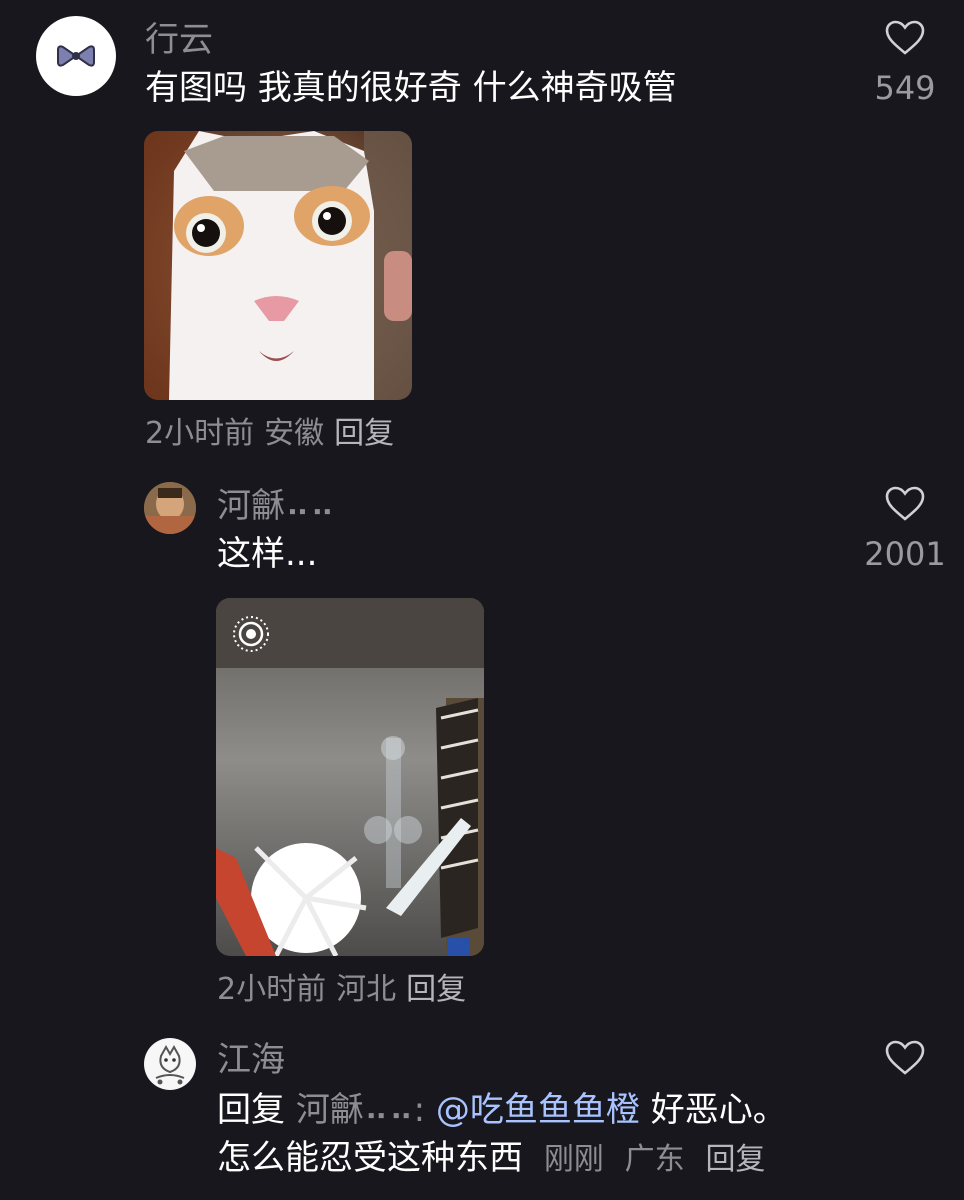  What do you see at coordinates (713, 1110) in the screenshot?
I see `comment-text: 好恶心。` at bounding box center [713, 1110].